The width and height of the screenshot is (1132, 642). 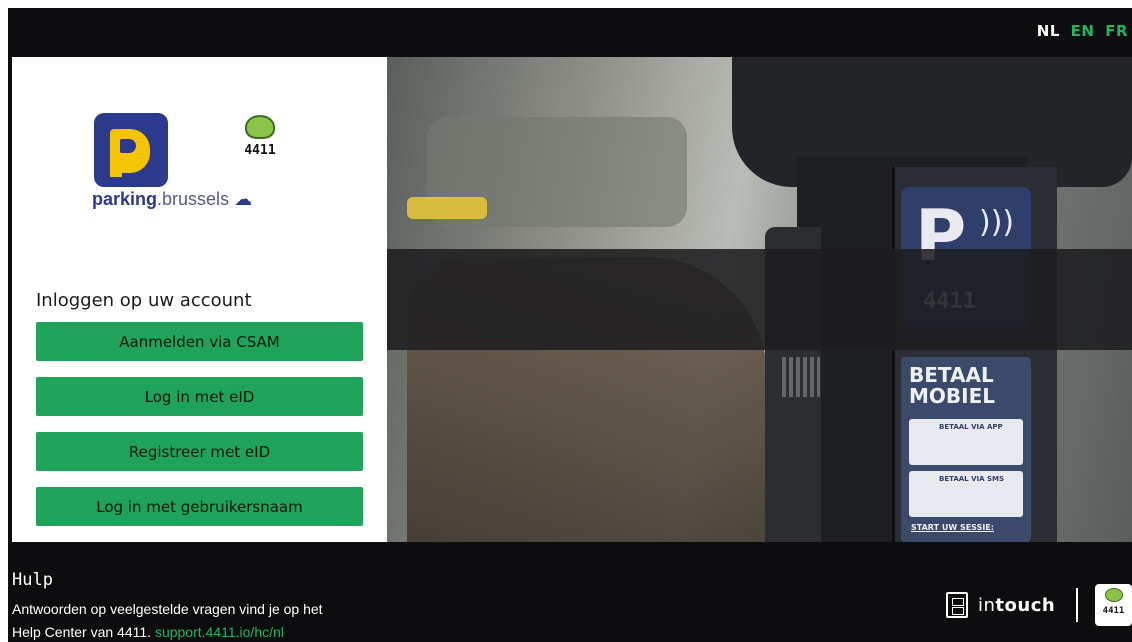 What do you see at coordinates (447, 208) in the screenshot?
I see `hero-taxi-sign` at bounding box center [447, 208].